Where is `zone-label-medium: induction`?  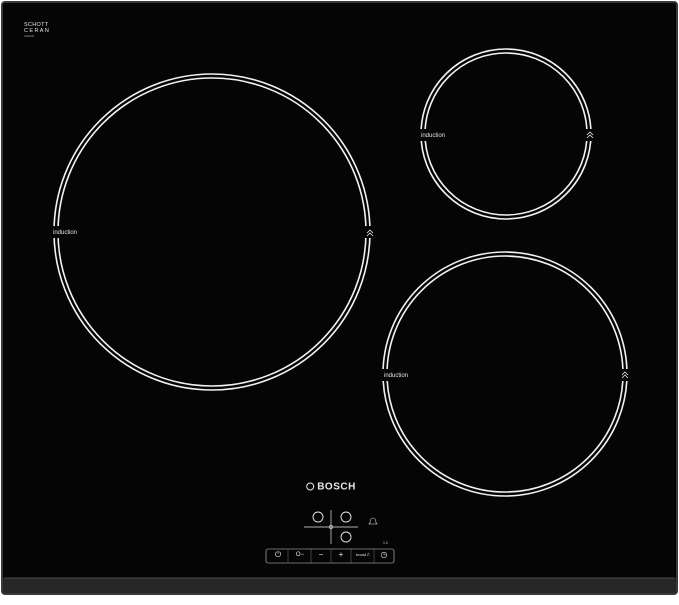
zone-label-medium: induction is located at coordinates (396, 376).